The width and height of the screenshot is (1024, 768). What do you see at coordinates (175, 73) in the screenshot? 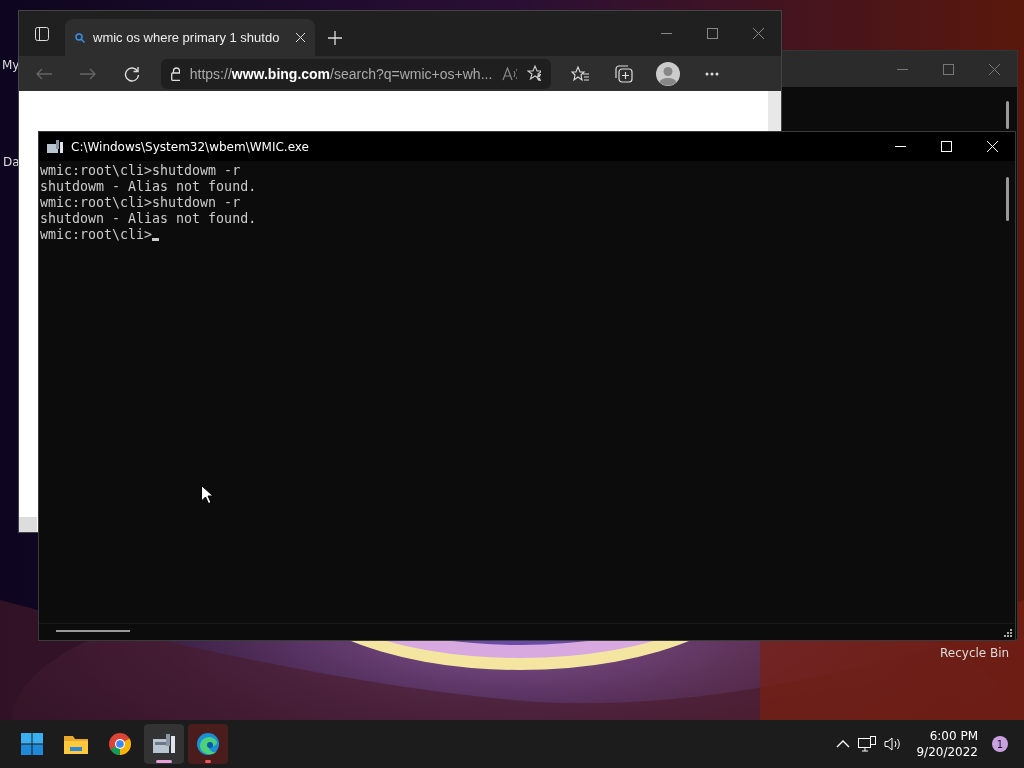
I see `lock-icon` at bounding box center [175, 73].